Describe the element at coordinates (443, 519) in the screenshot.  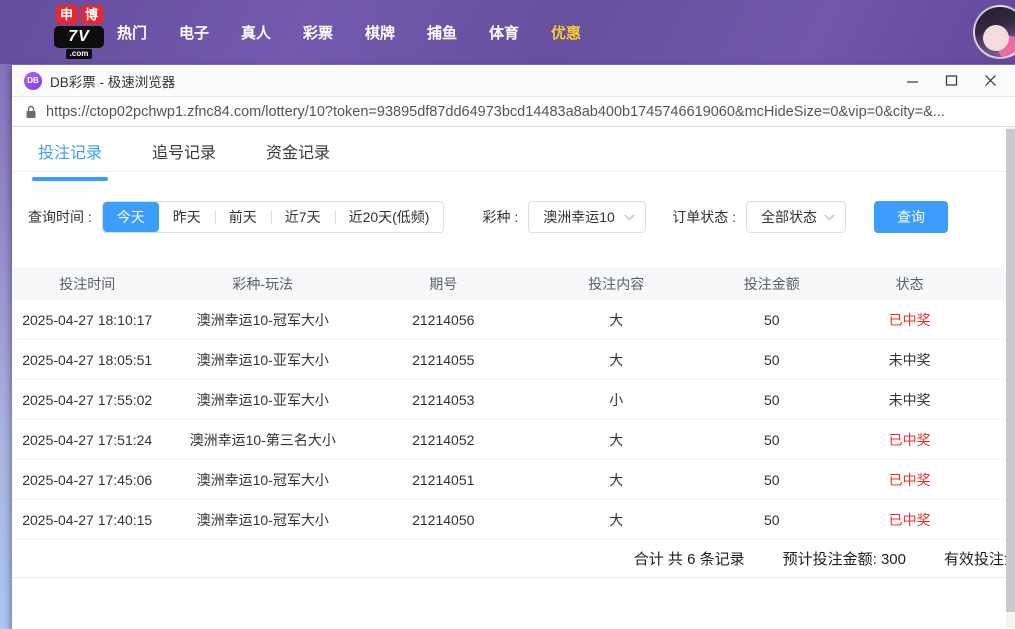
I see `cell-issue: 21214050` at that location.